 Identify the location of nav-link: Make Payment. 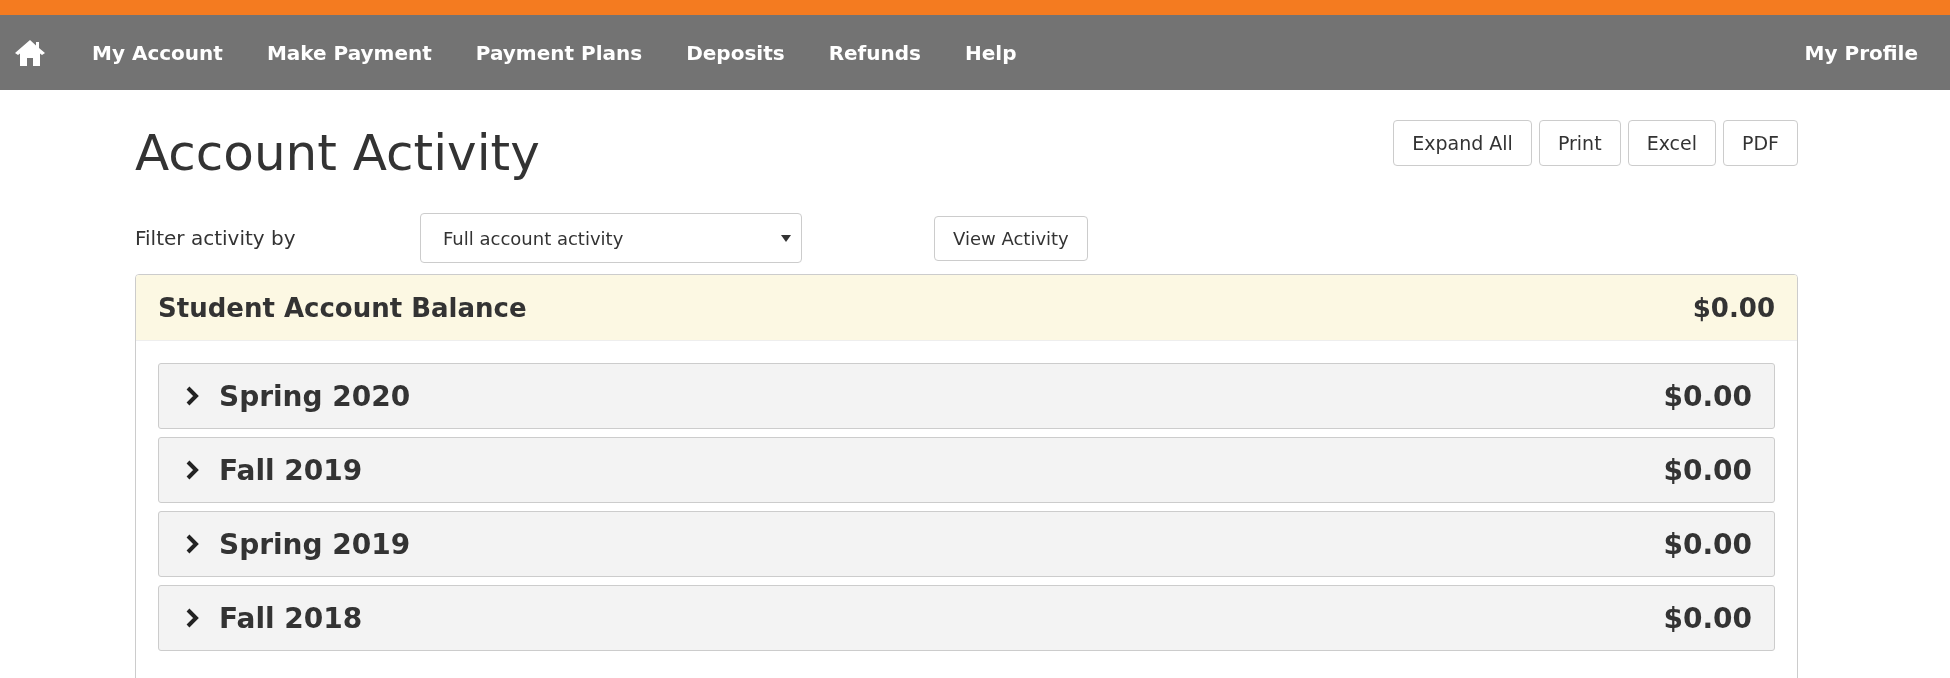
(349, 52).